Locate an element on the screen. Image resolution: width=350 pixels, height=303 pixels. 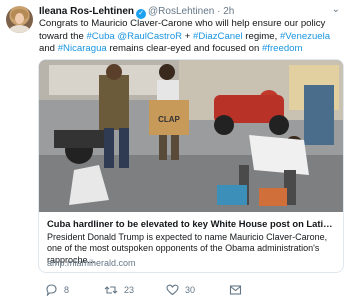
reply-button: 8 is located at coordinates (57, 290).